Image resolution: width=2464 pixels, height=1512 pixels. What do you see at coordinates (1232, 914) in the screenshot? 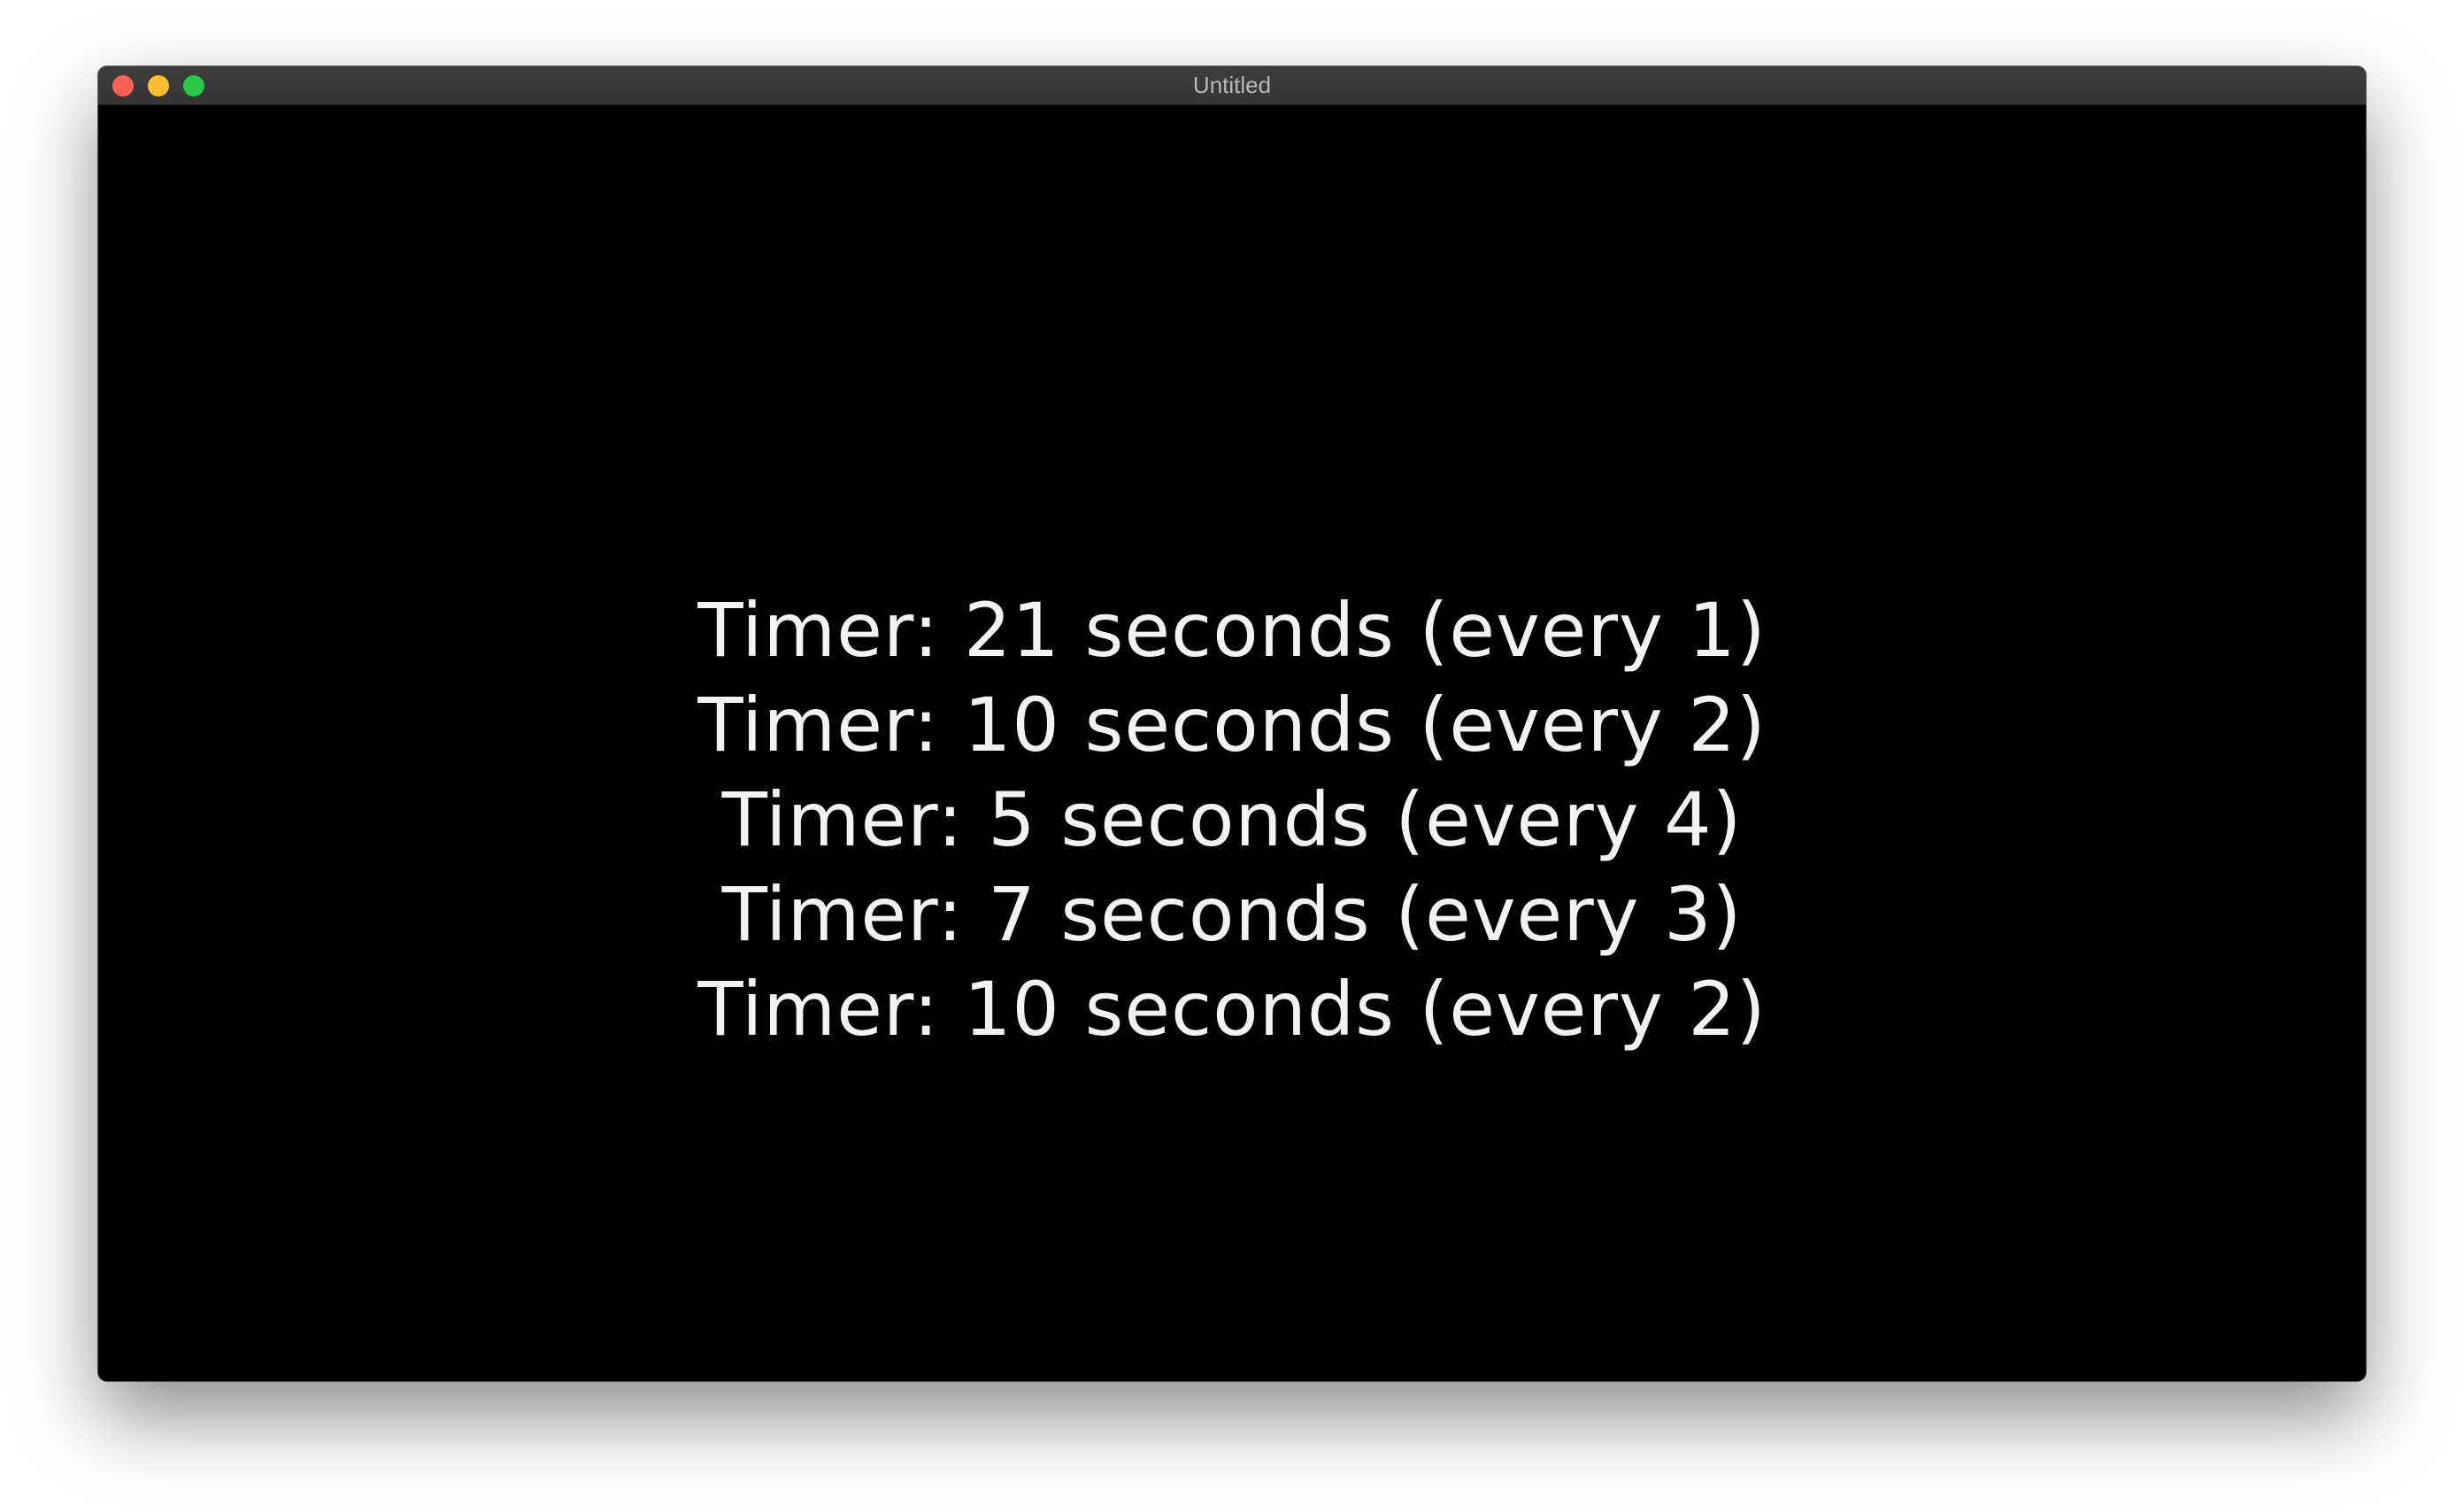
I see `timer-line: Timer: 7 seconds (every 3)` at bounding box center [1232, 914].